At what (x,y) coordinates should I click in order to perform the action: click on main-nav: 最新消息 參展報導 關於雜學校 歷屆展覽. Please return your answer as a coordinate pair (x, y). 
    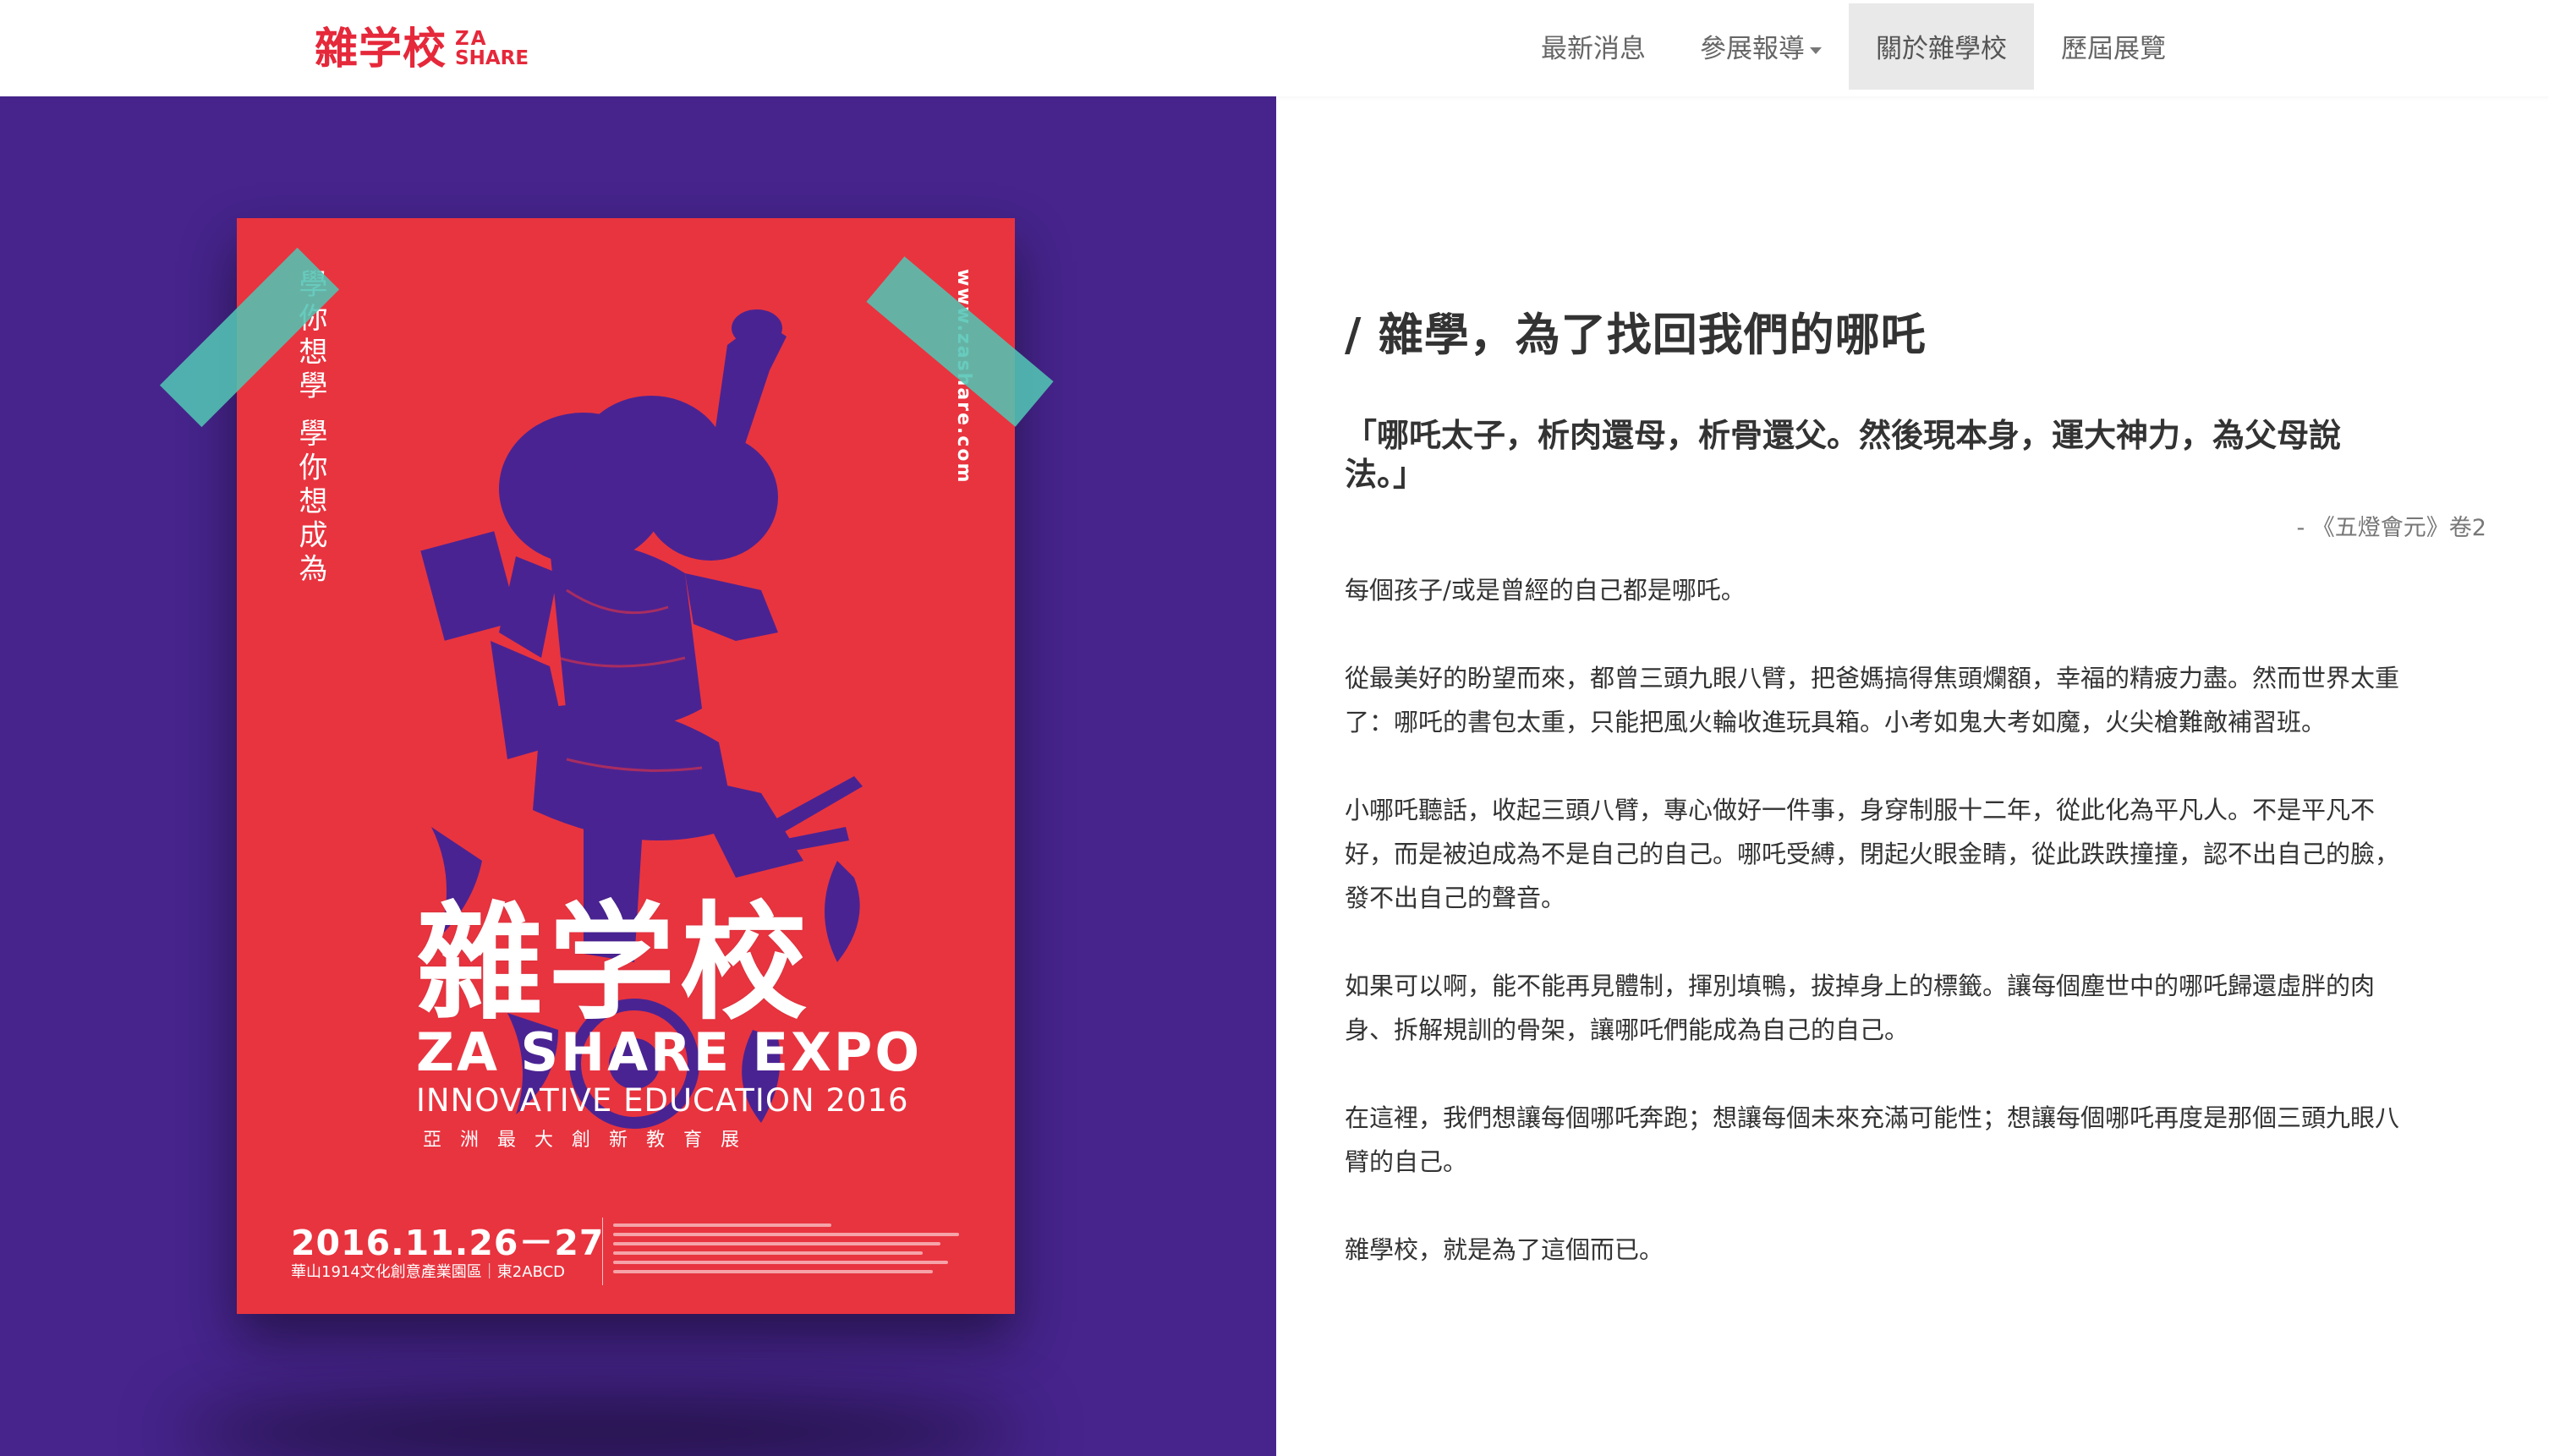
    Looking at the image, I should click on (1853, 46).